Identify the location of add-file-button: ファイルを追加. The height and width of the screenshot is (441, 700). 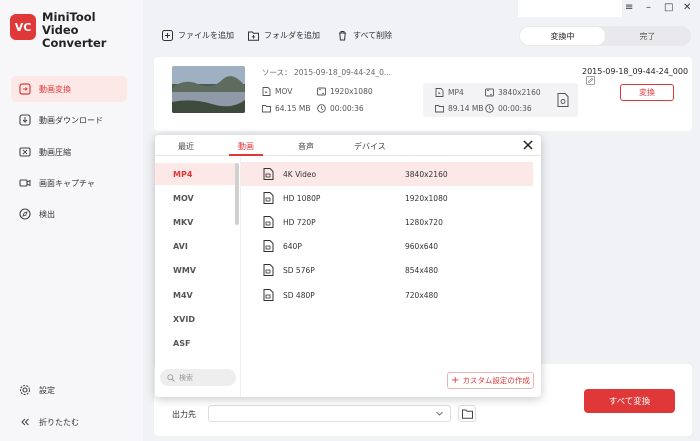
(198, 35).